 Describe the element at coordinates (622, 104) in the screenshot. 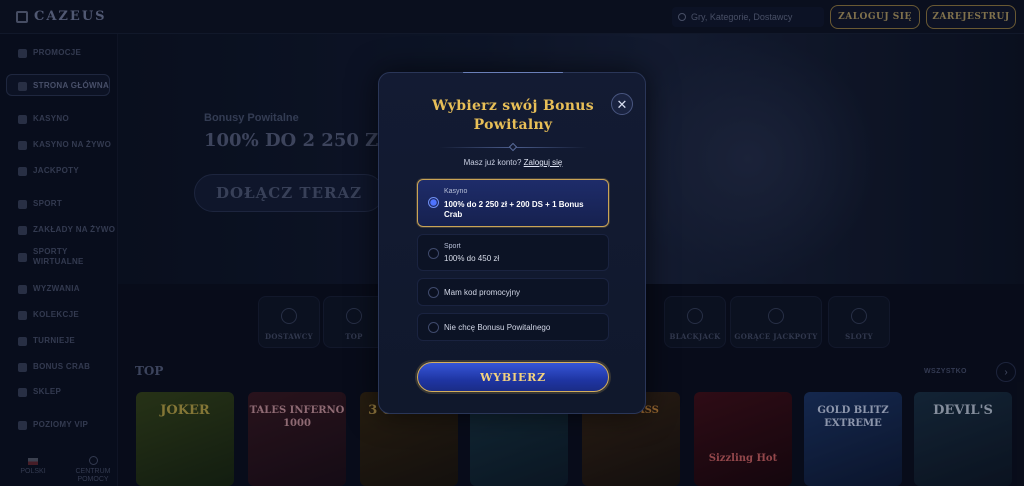

I see `close-icon: ✕` at that location.